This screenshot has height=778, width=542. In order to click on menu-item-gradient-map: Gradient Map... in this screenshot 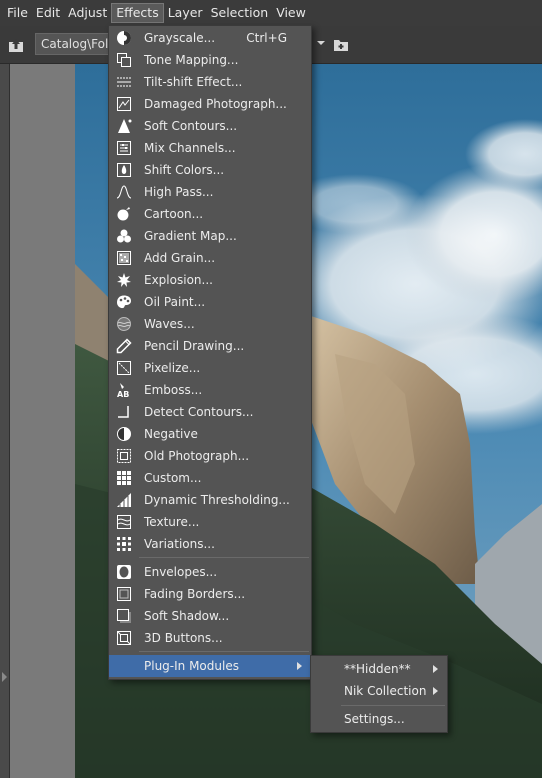, I will do `click(210, 236)`.